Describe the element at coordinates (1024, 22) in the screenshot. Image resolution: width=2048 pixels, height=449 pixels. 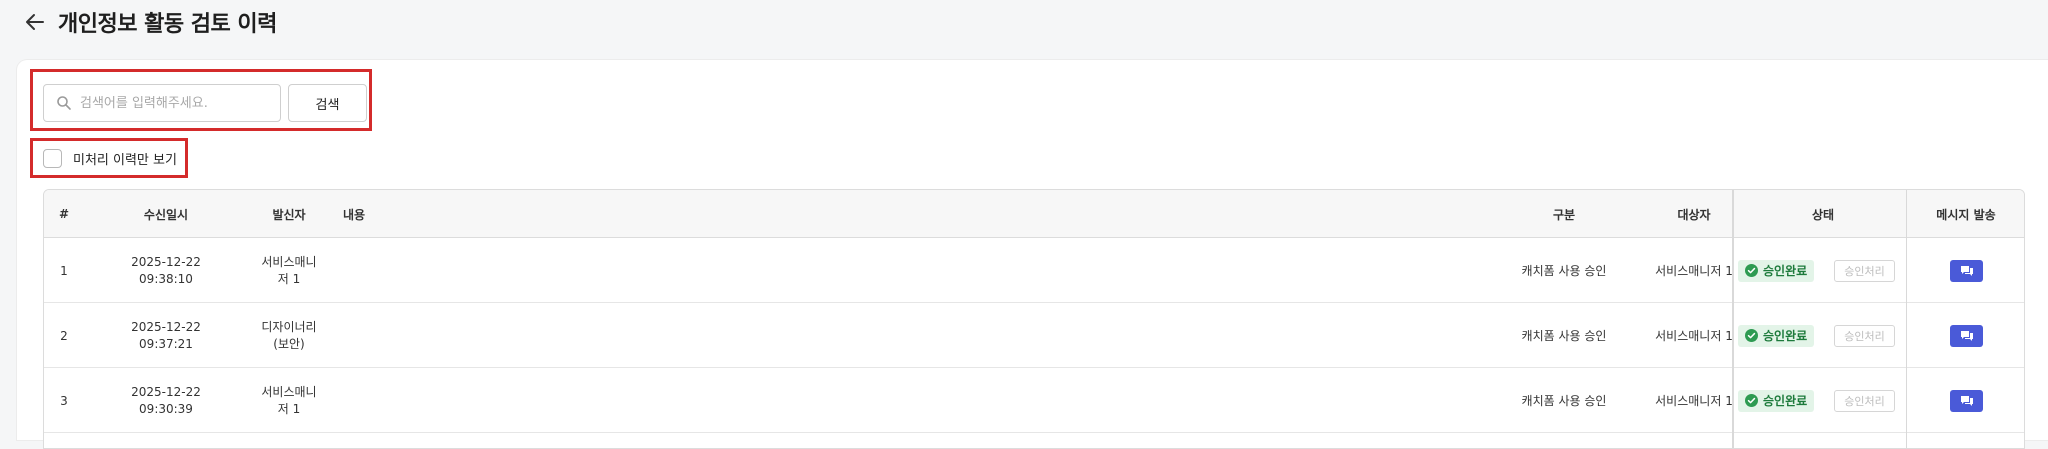
I see `page-header: 개인정보 활동 검토 이력` at that location.